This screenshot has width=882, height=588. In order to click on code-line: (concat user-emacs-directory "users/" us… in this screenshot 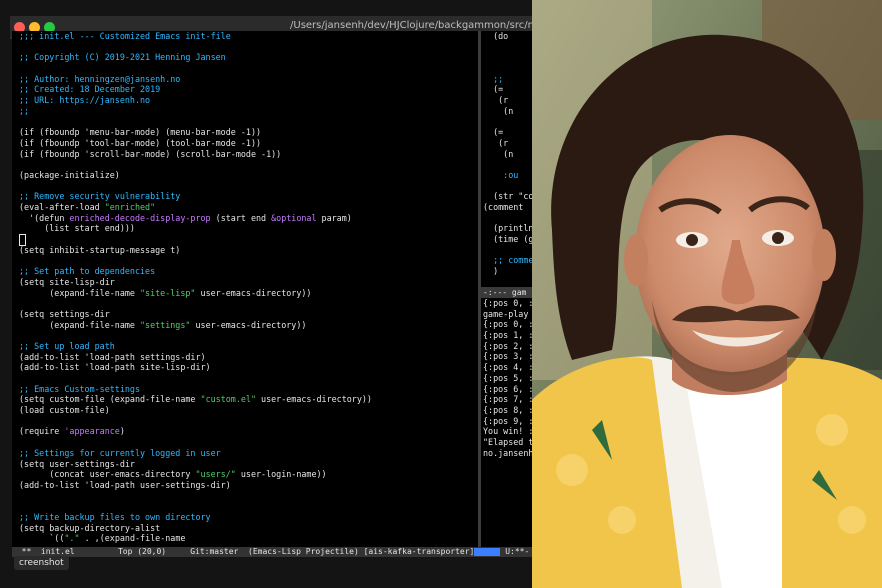, I will do `click(248, 474)`.